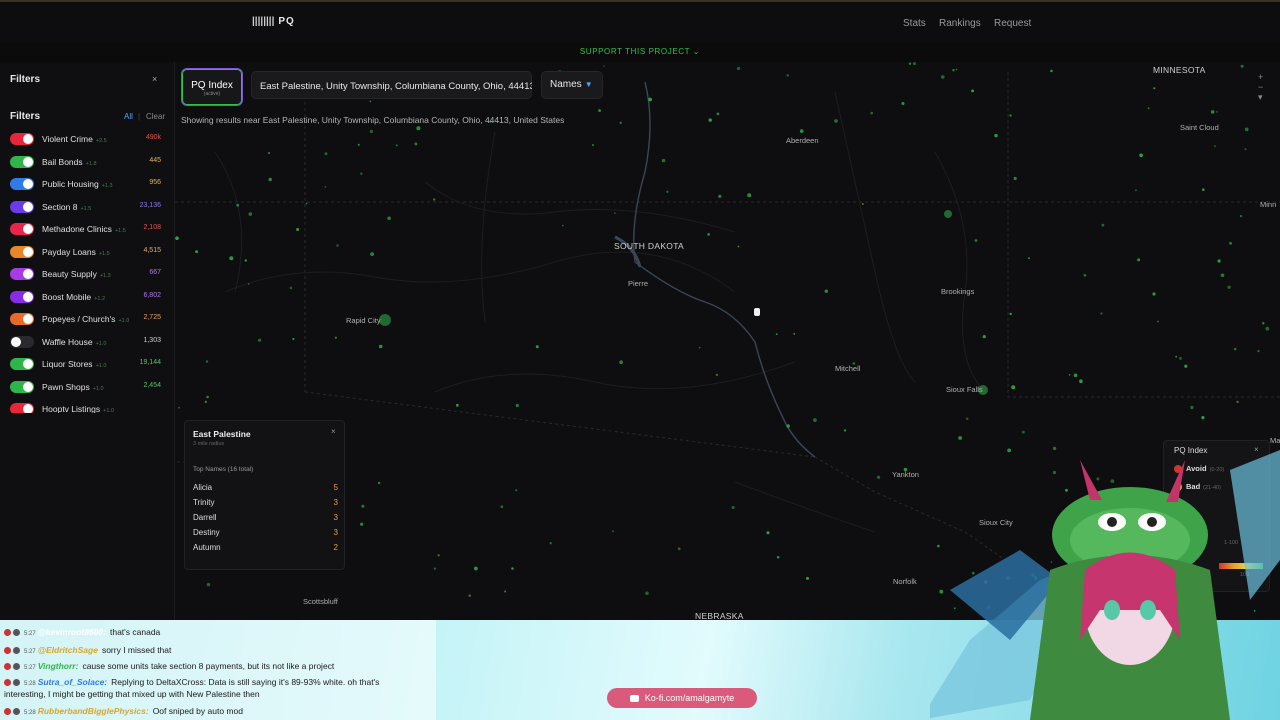 This screenshot has height=720, width=1280. I want to click on filter-row: Waffle House +1.0 1,303, so click(90, 342).